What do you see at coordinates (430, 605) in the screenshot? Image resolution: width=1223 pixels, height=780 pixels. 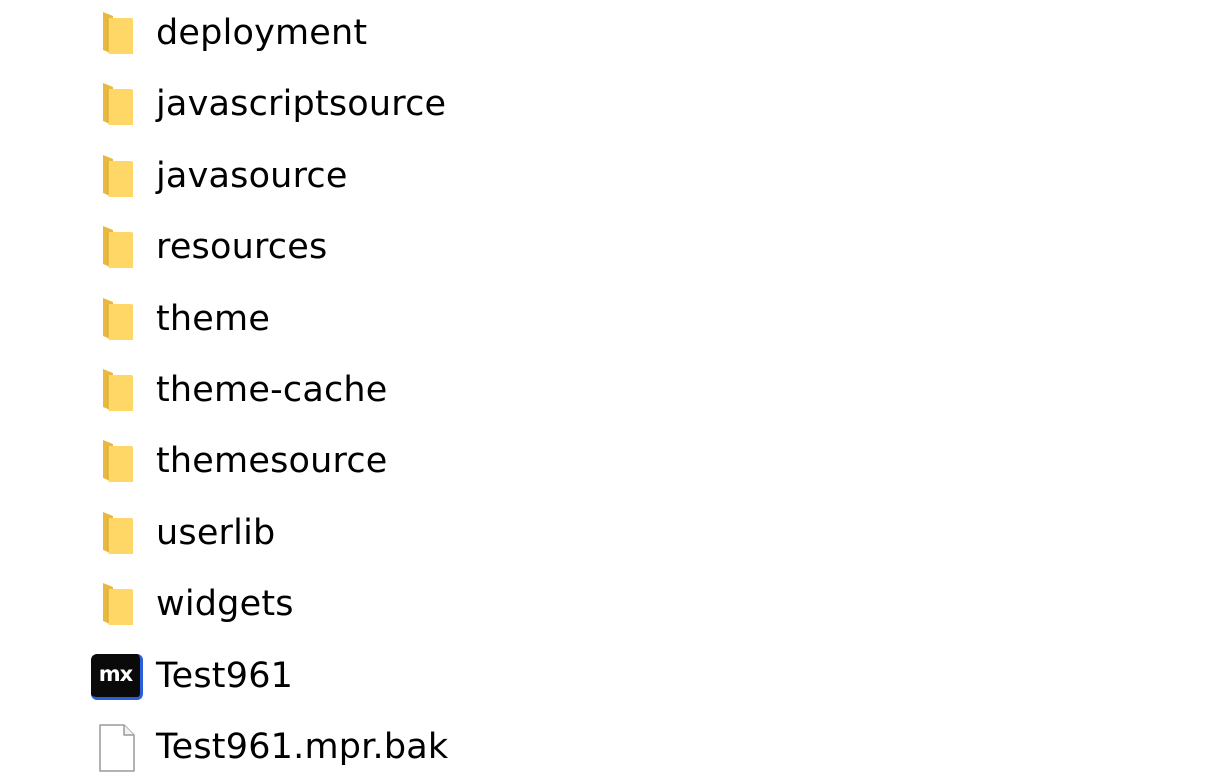 I see `list-item-widgets: widgets` at bounding box center [430, 605].